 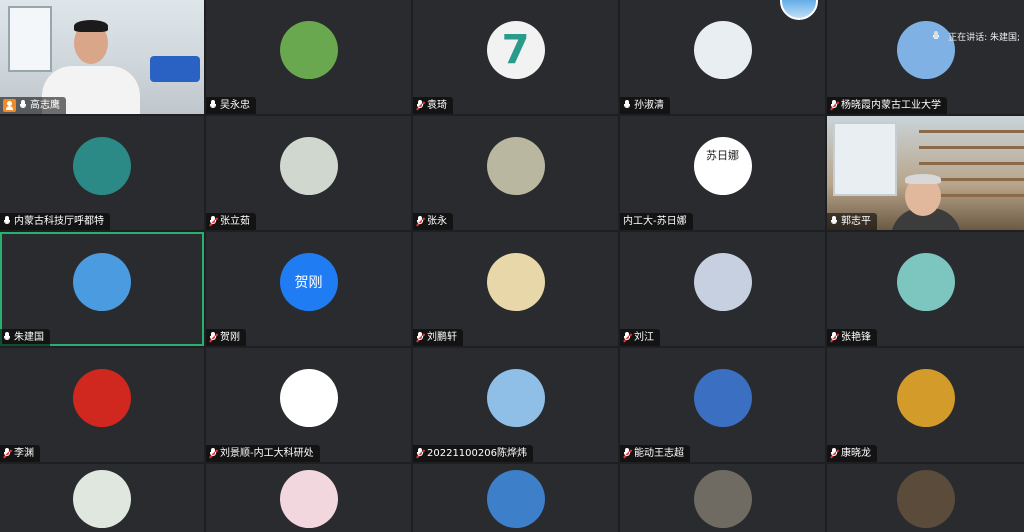 I want to click on blue-sphere-avatar, so click(x=722, y=398).